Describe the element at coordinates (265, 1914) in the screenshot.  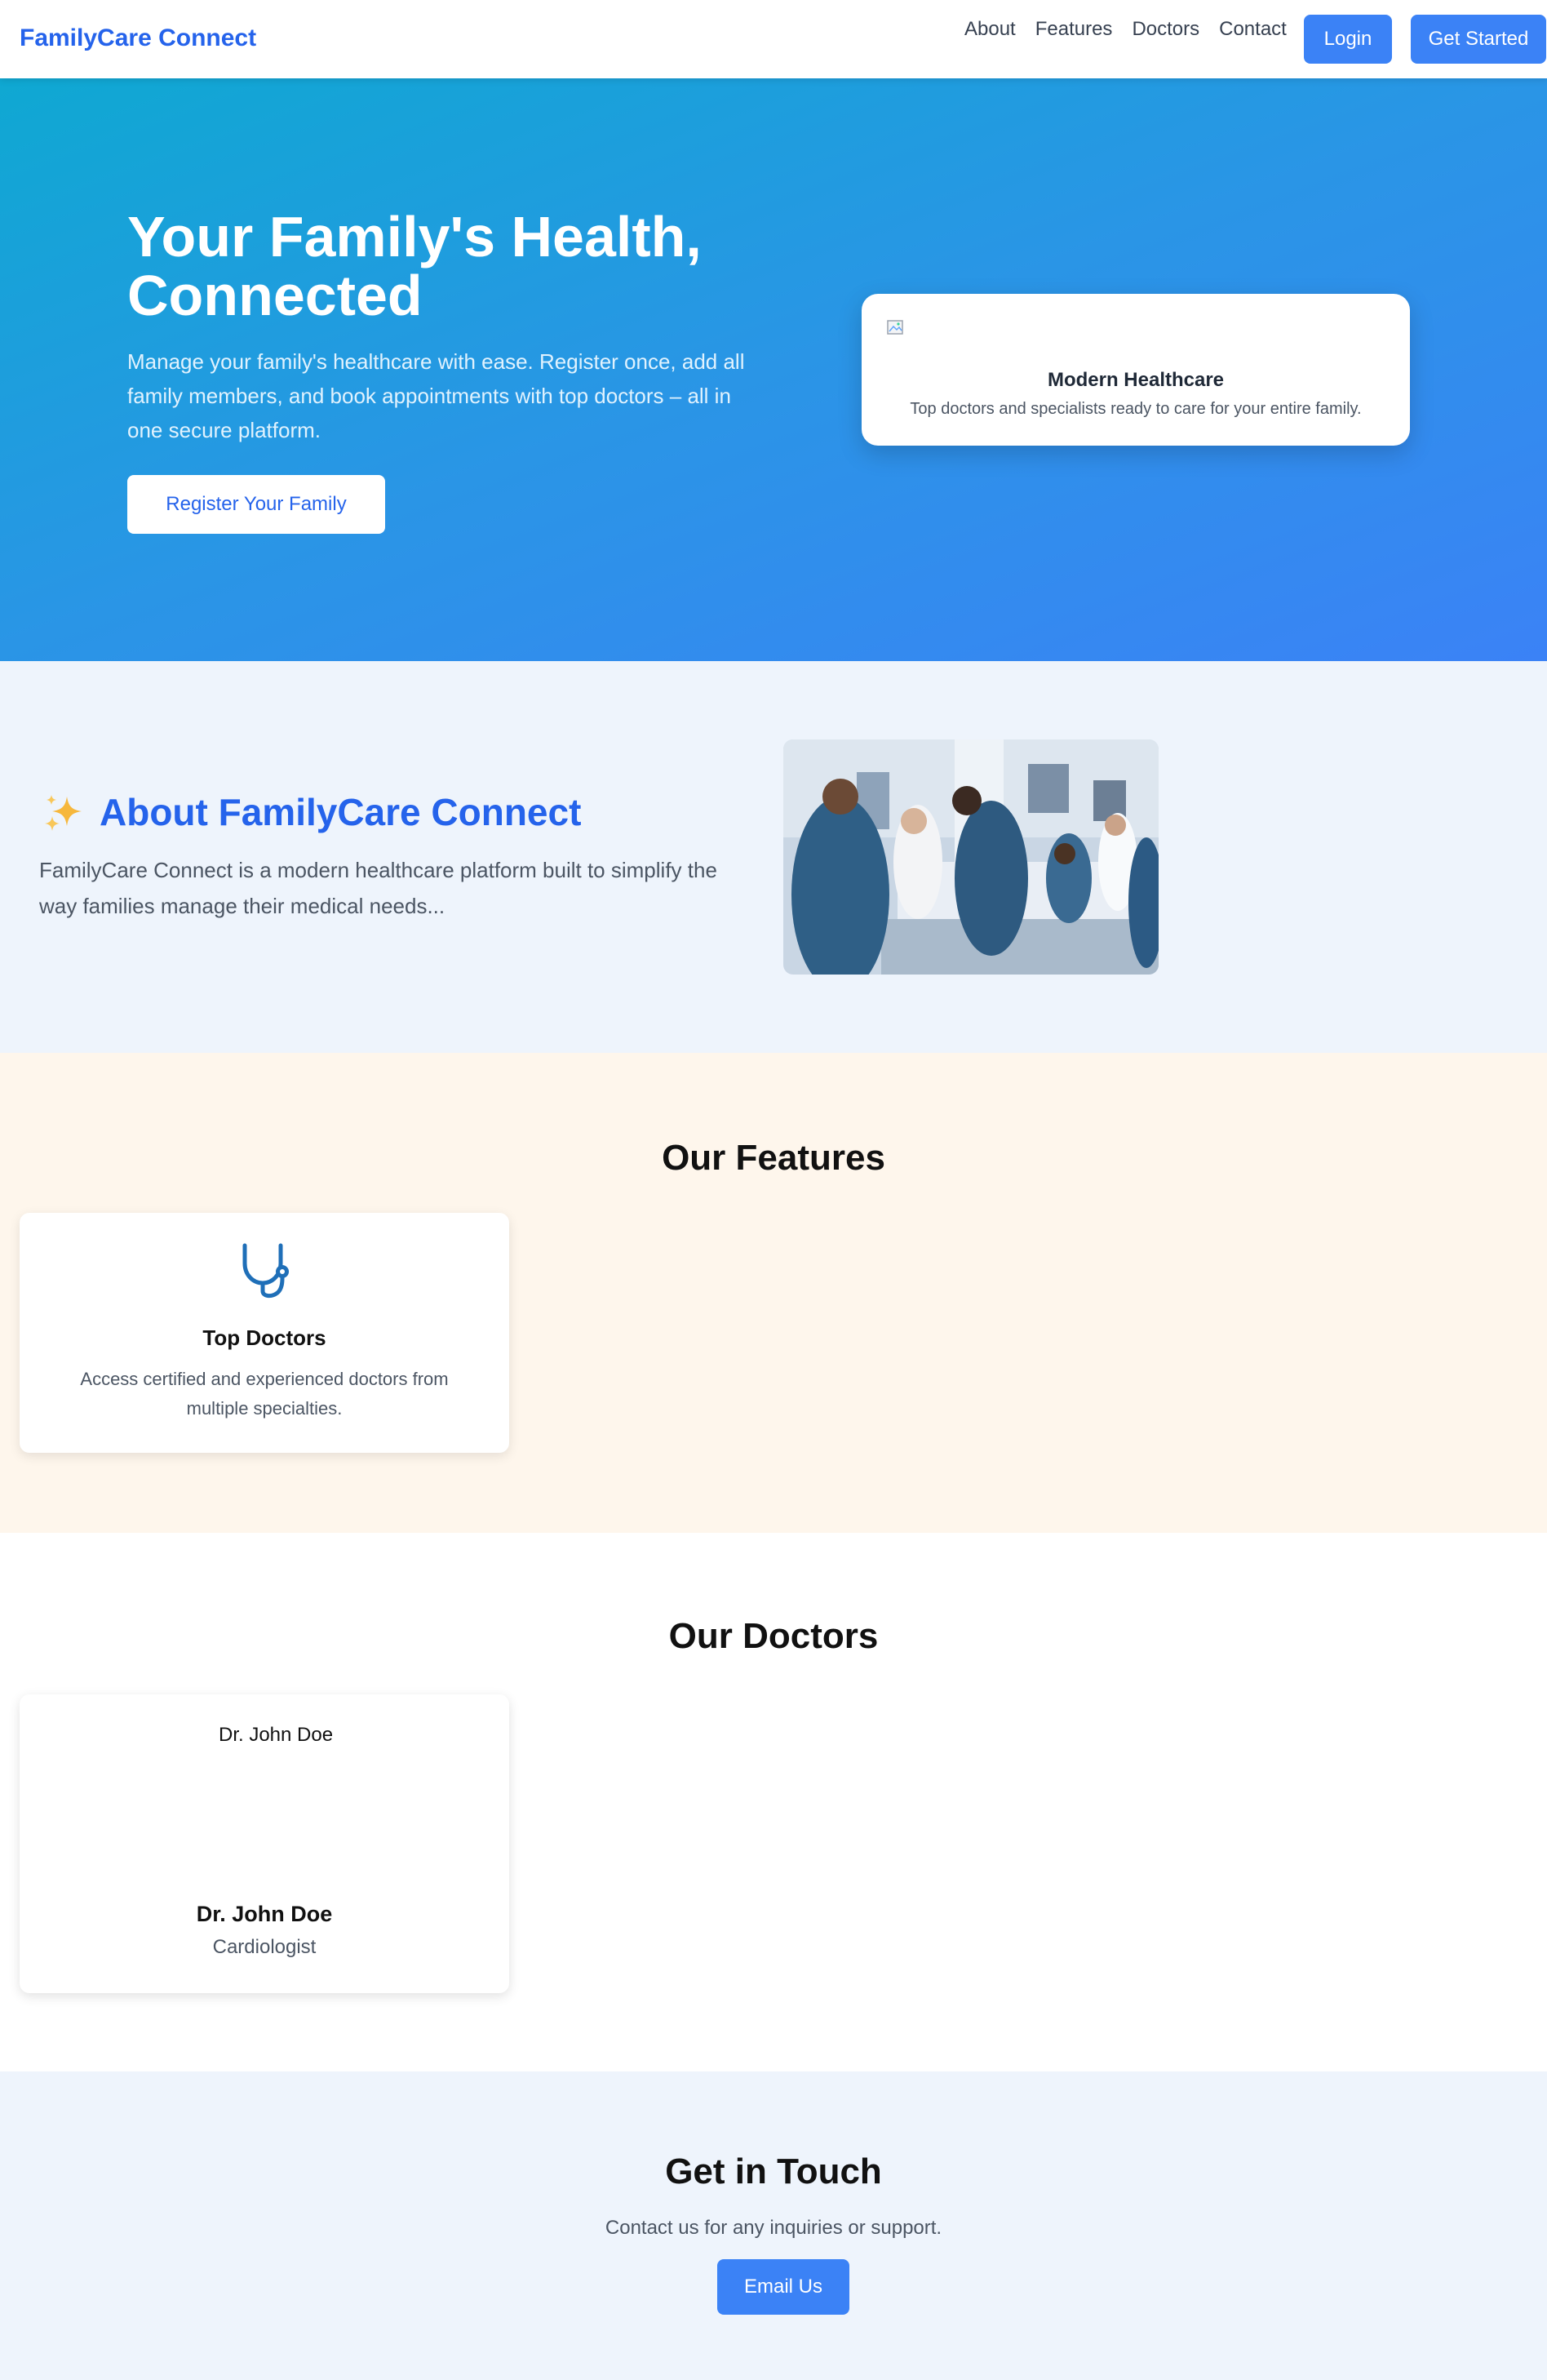
I see `doctor-name: Dr. John Doe` at that location.